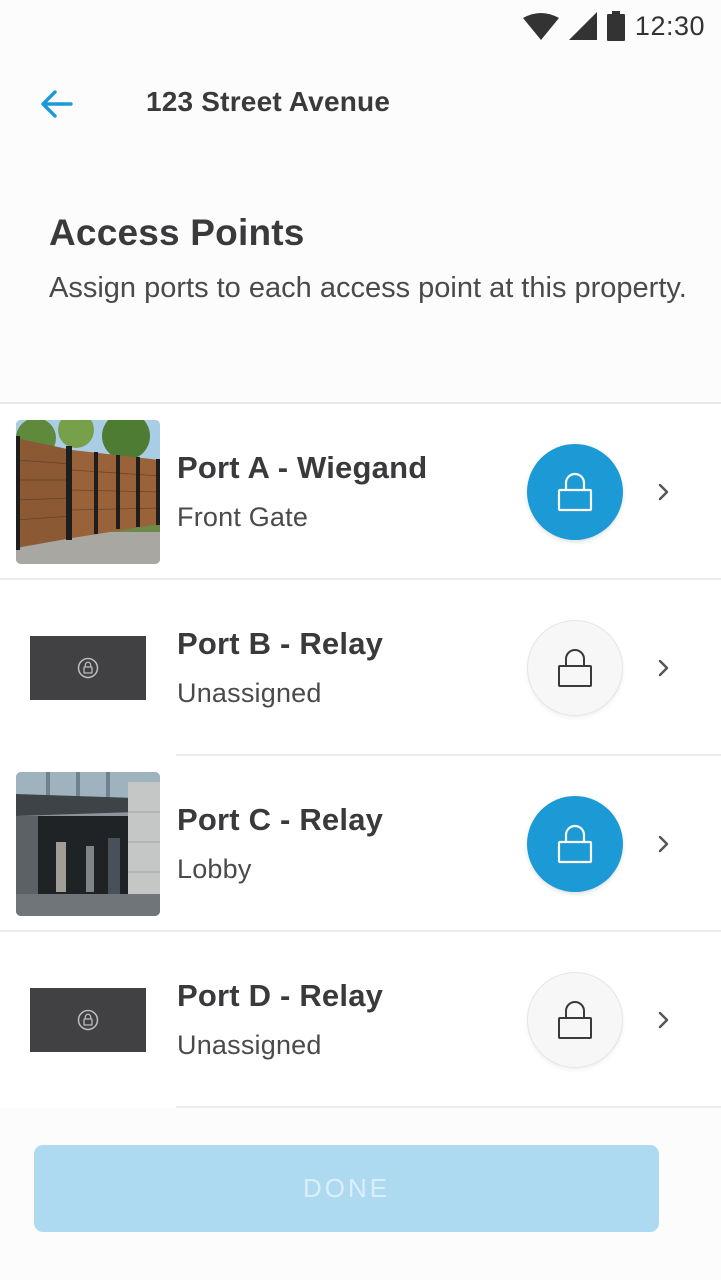  What do you see at coordinates (360, 844) in the screenshot?
I see `access-point-row-port-c: Port C - Relay Lobby` at bounding box center [360, 844].